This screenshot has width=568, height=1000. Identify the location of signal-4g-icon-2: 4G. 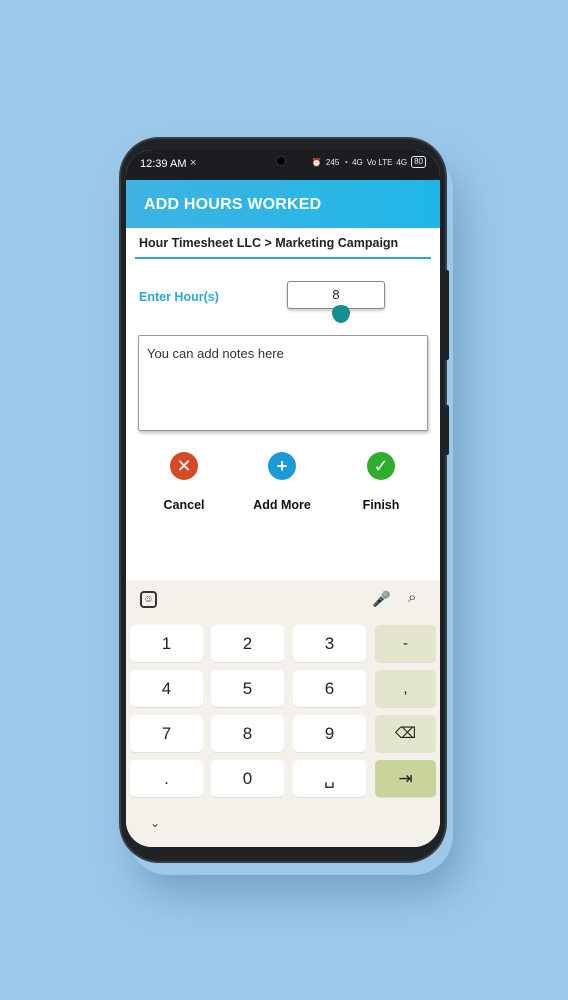
(402, 162).